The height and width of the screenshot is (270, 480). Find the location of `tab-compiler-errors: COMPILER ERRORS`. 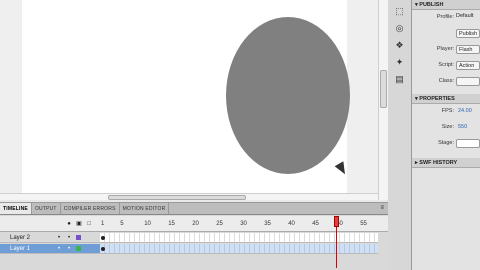

tab-compiler-errors: COMPILER ERRORS is located at coordinates (90, 208).